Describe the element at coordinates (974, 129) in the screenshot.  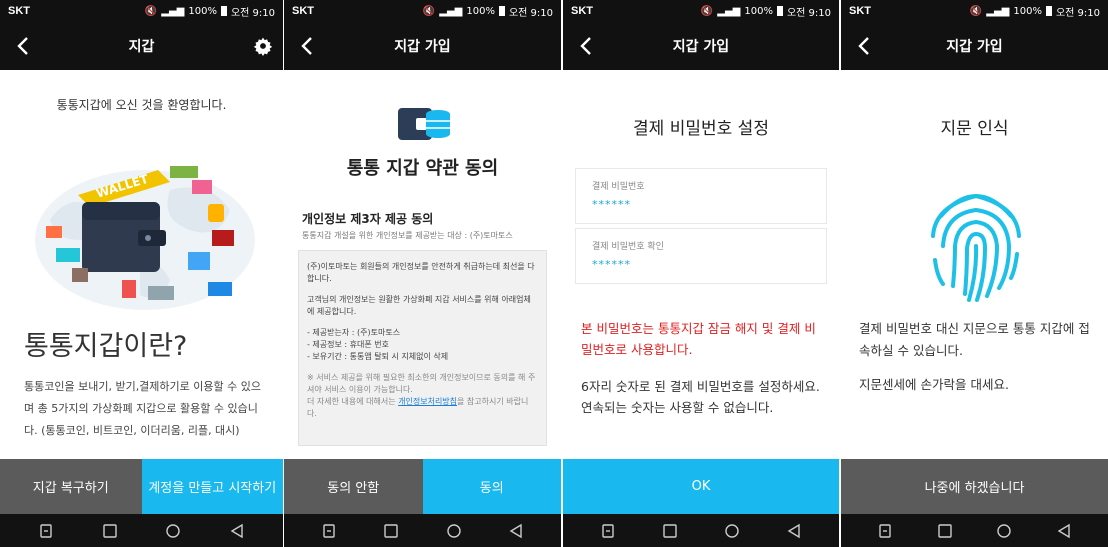
I see `fingerprint-heading: 지문 인식` at that location.